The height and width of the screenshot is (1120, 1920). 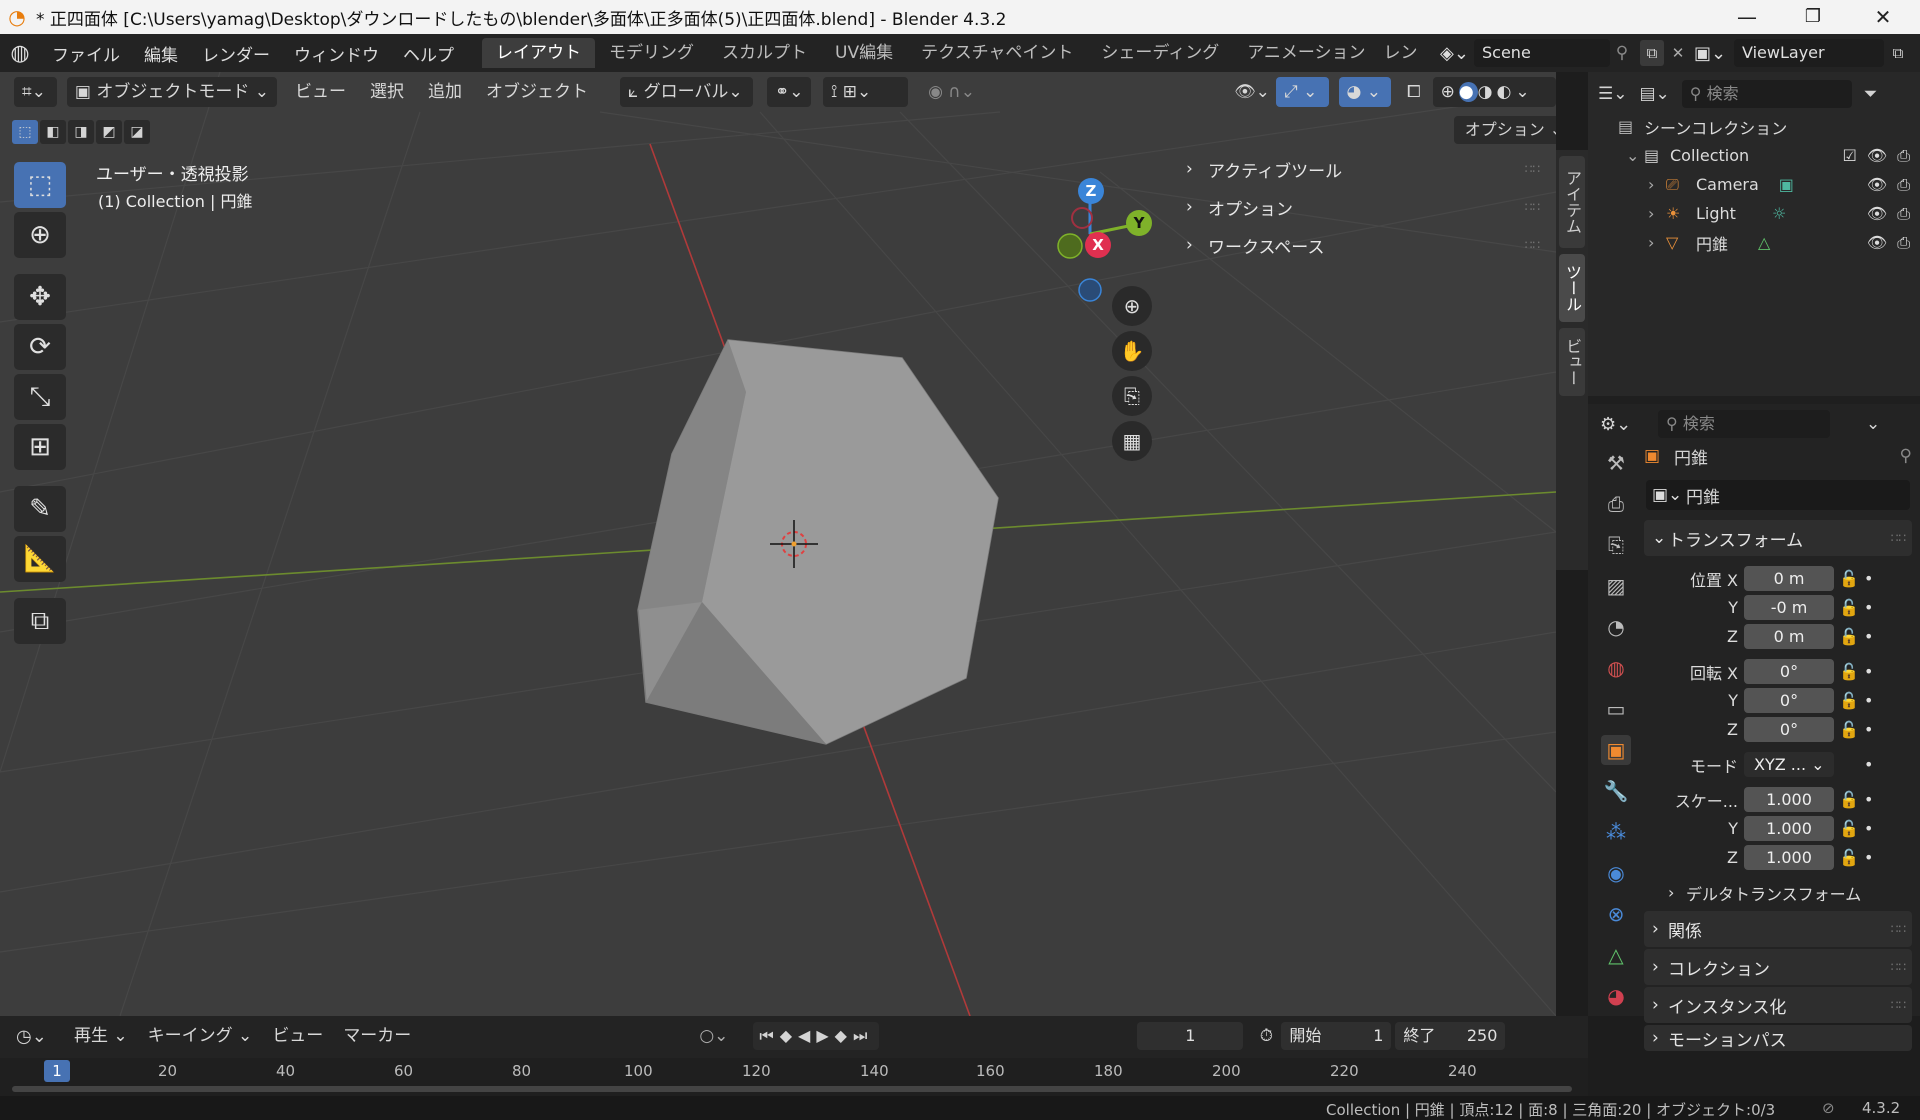 What do you see at coordinates (1616, 463) in the screenshot?
I see `tool-tab-icon: ⚒` at bounding box center [1616, 463].